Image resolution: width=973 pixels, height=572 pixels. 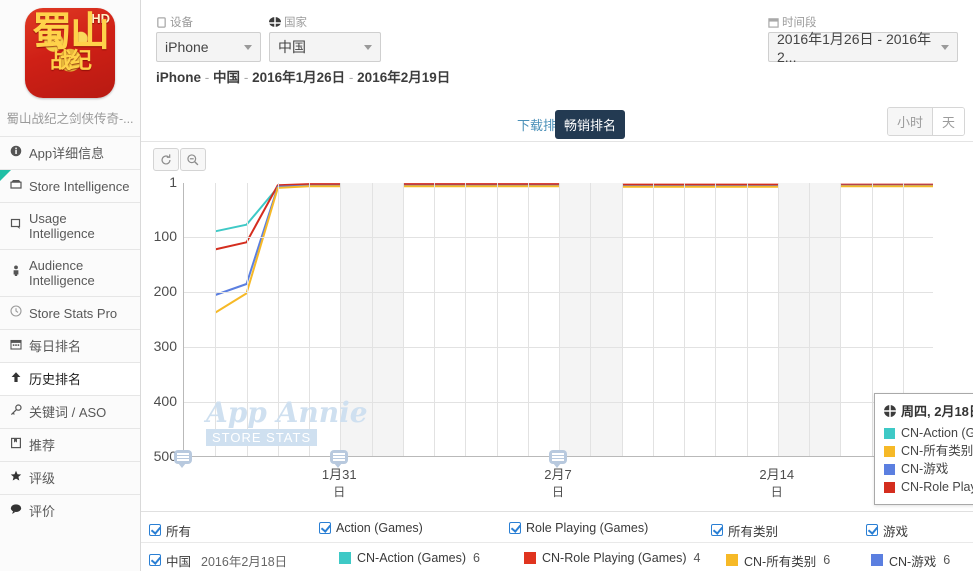 I want to click on granularity-hour: 小时, so click(x=909, y=121).